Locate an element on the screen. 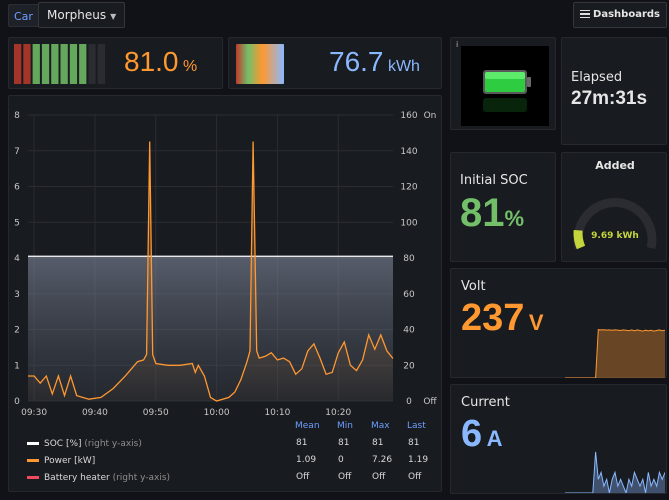  legend-heater-last: Off is located at coordinates (415, 477).